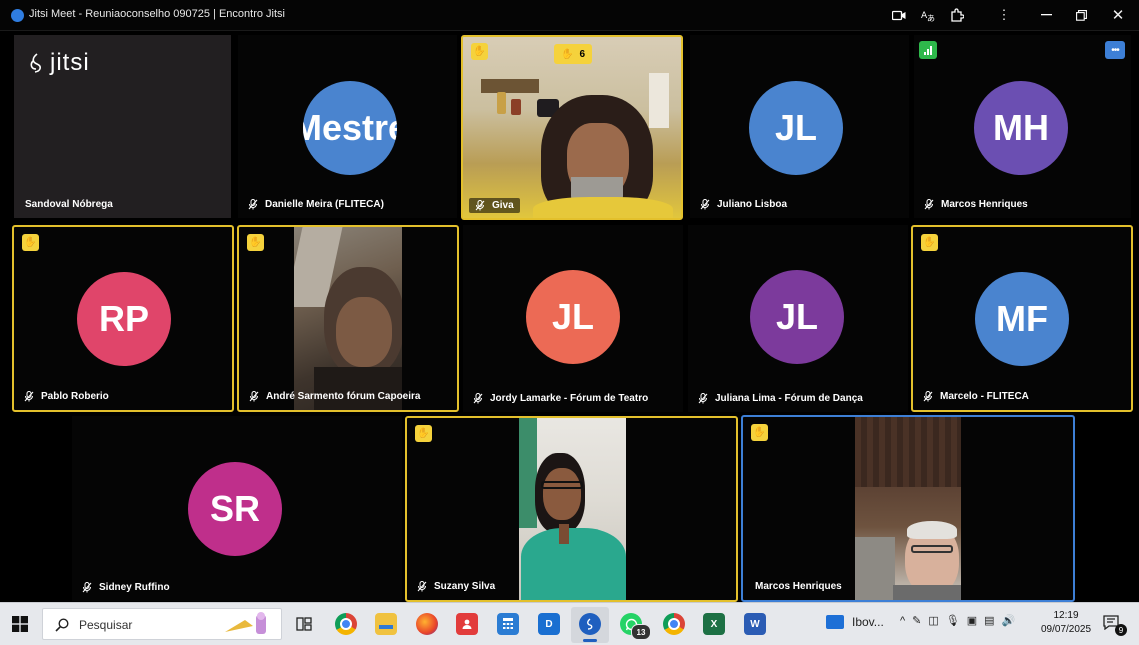 The height and width of the screenshot is (645, 1139). I want to click on clock-time: 12:19, so click(1066, 615).